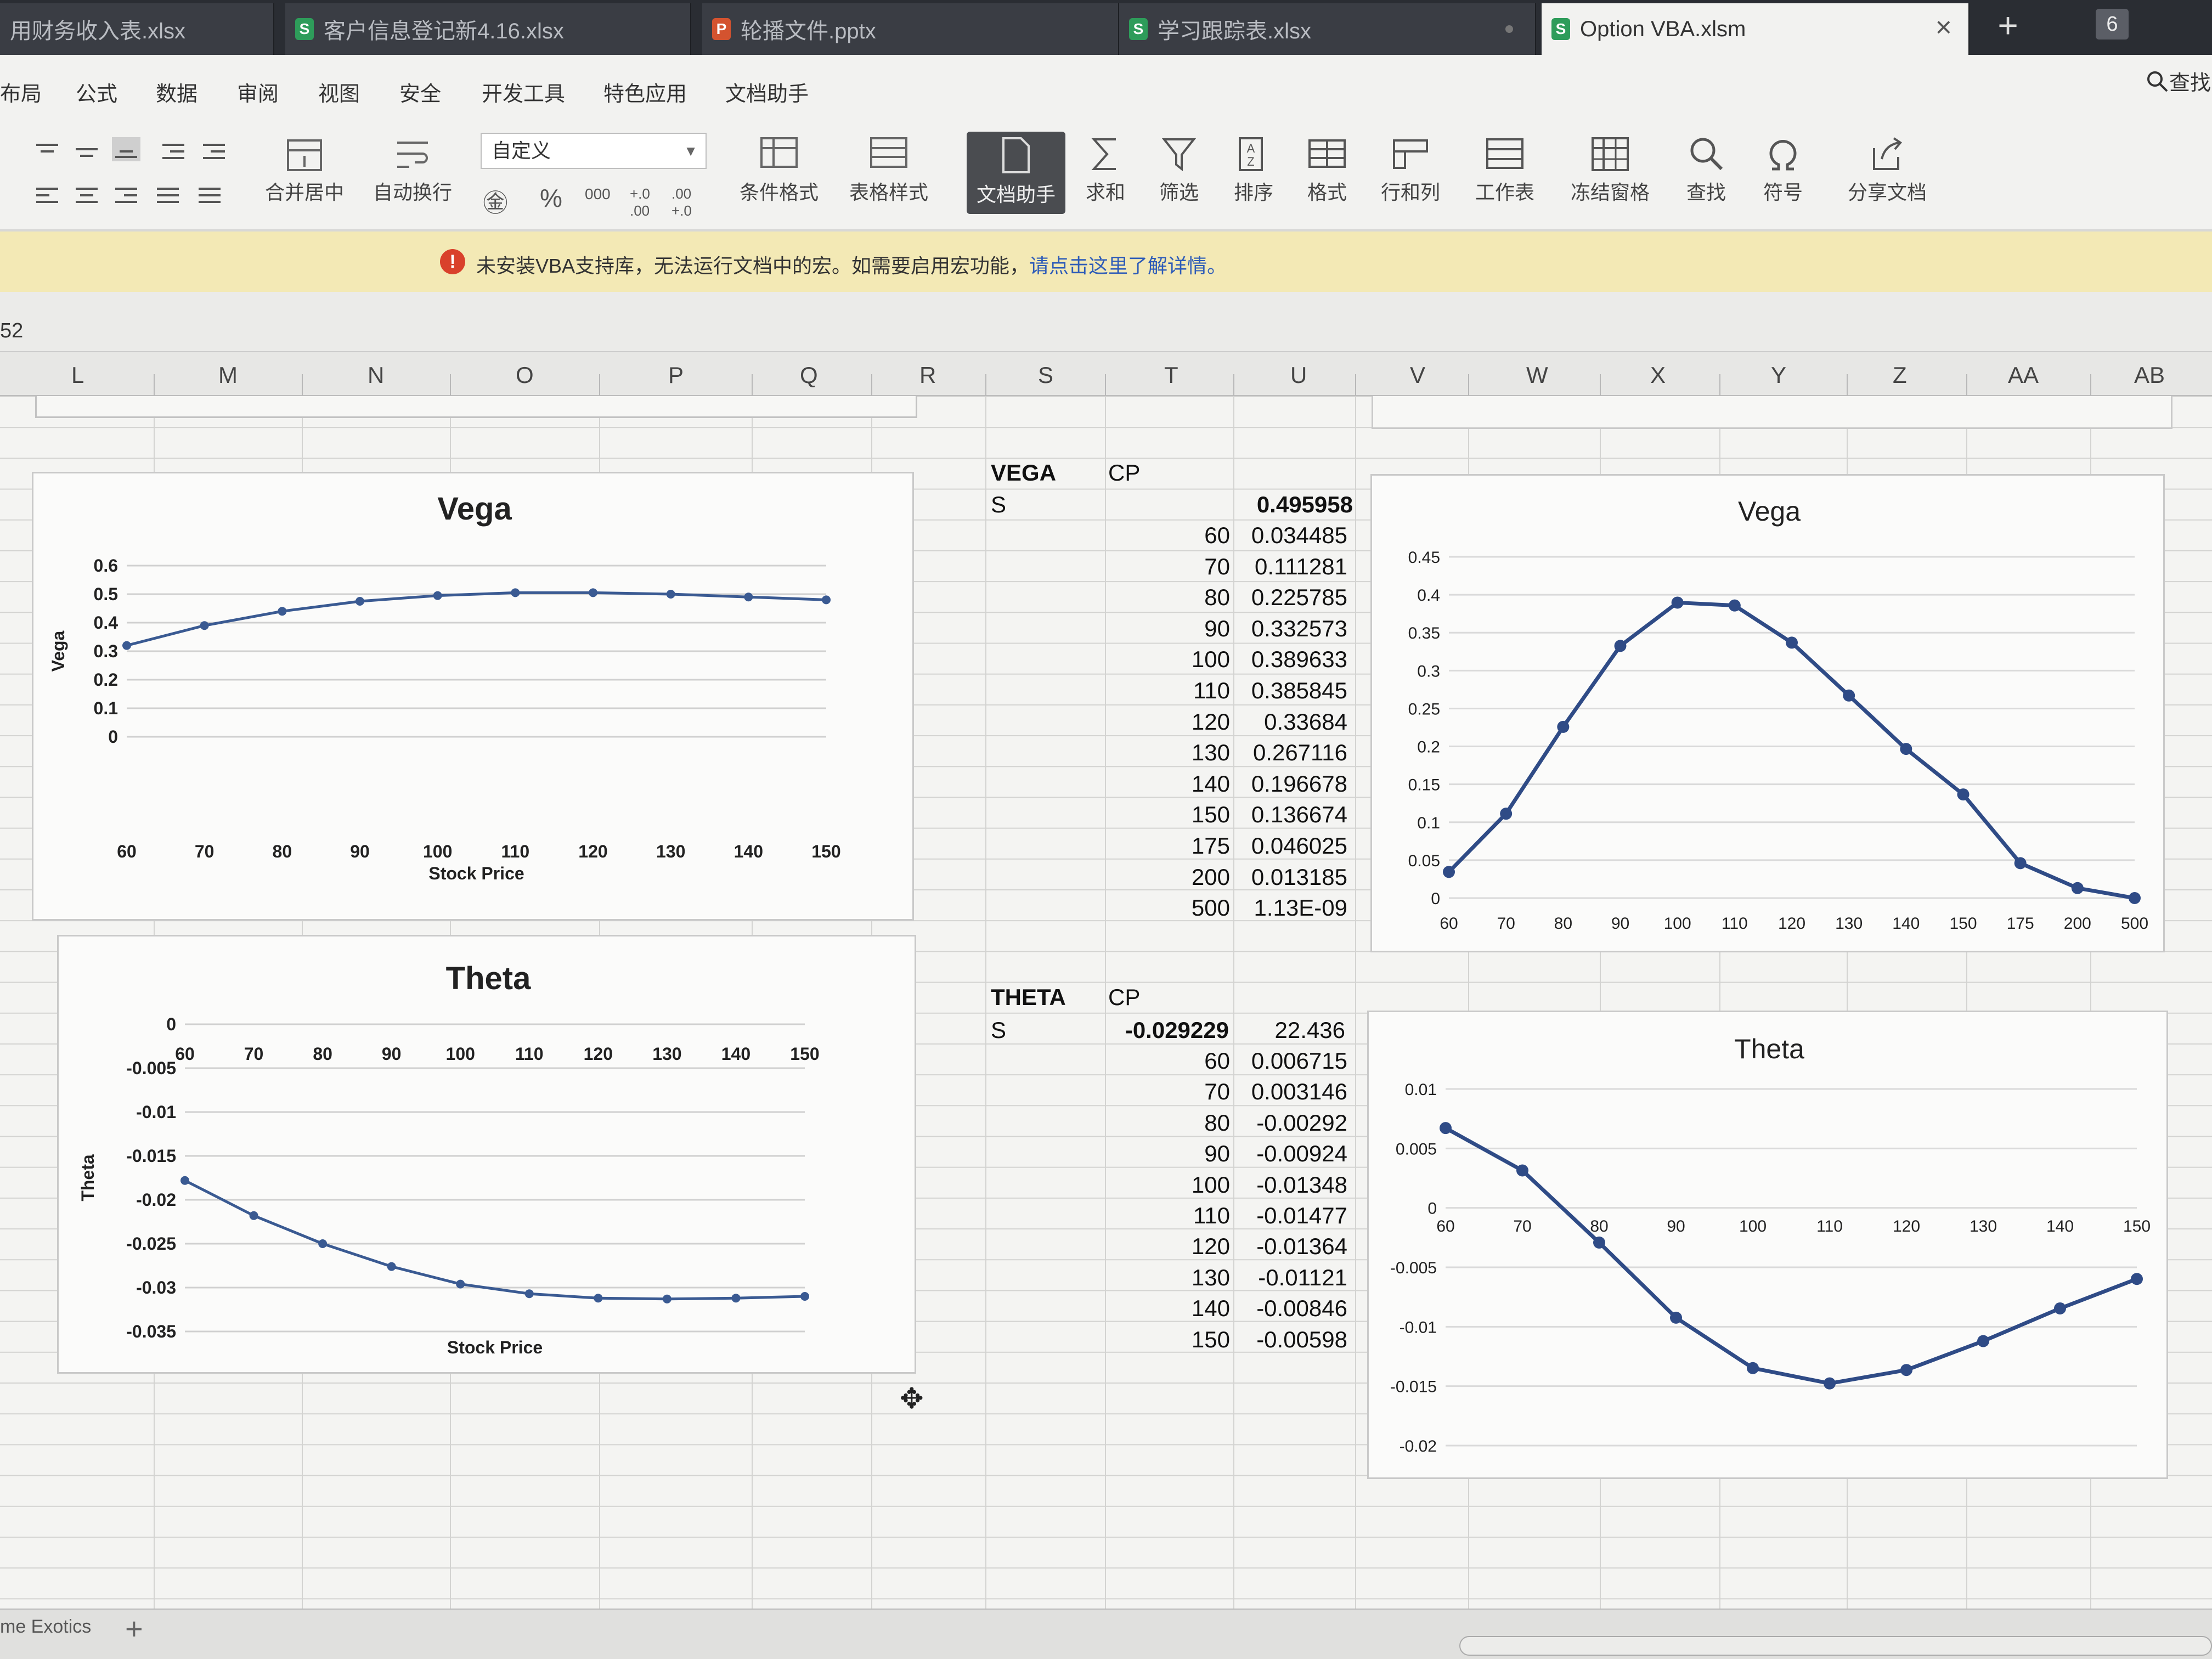 The image size is (2212, 1659). What do you see at coordinates (1293, 1308) in the screenshot?
I see `theta-value-cell: -0.00846` at bounding box center [1293, 1308].